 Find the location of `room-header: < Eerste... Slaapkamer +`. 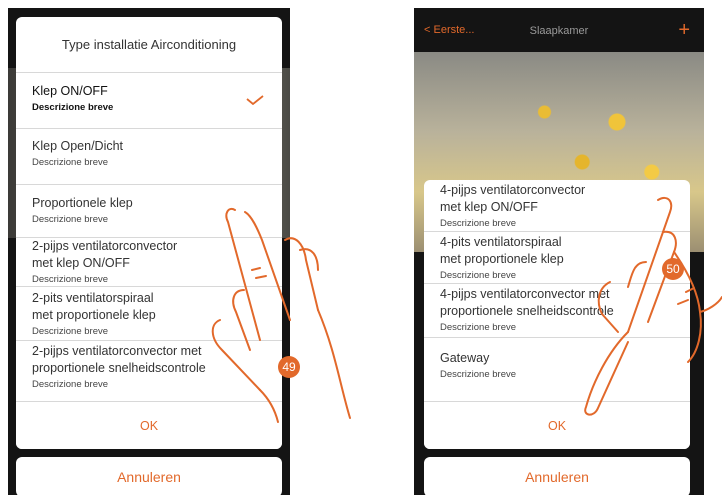

room-header: < Eerste... Slaapkamer + is located at coordinates (559, 30).